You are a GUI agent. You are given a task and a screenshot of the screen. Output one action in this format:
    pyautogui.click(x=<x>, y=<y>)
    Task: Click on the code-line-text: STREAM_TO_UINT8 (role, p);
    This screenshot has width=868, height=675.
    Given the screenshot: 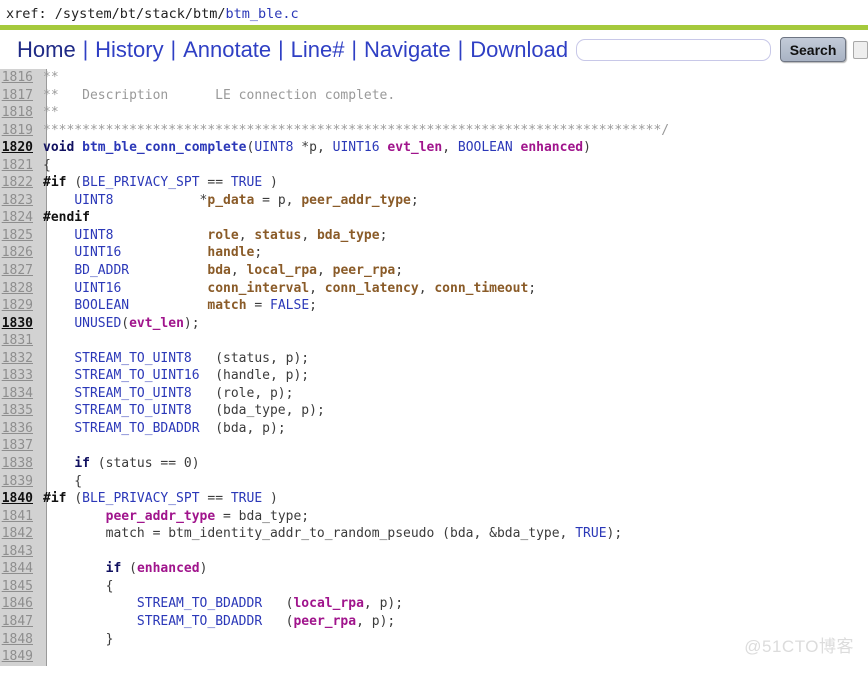 What is the action you would take?
    pyautogui.click(x=166, y=393)
    